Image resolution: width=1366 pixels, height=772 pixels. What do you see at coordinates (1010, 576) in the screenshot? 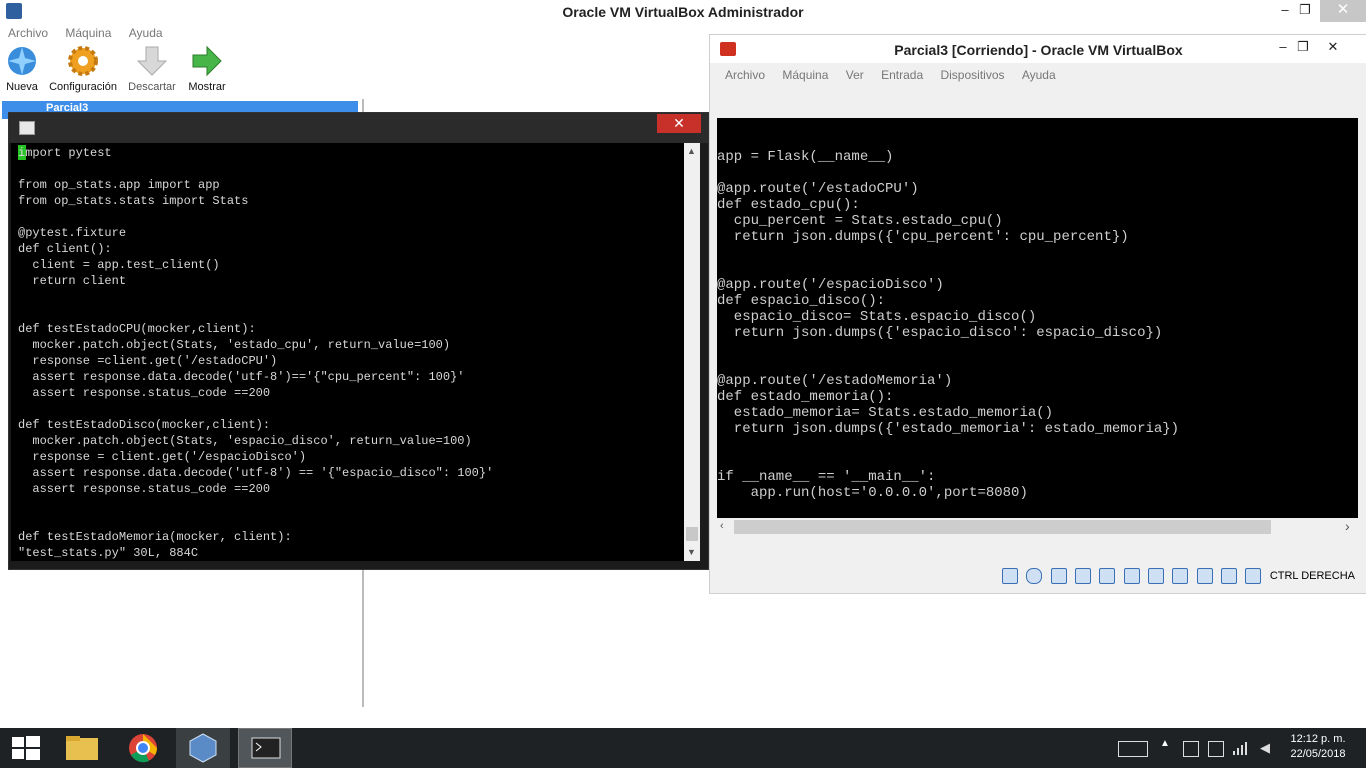
I see `hard-disk-icon` at bounding box center [1010, 576].